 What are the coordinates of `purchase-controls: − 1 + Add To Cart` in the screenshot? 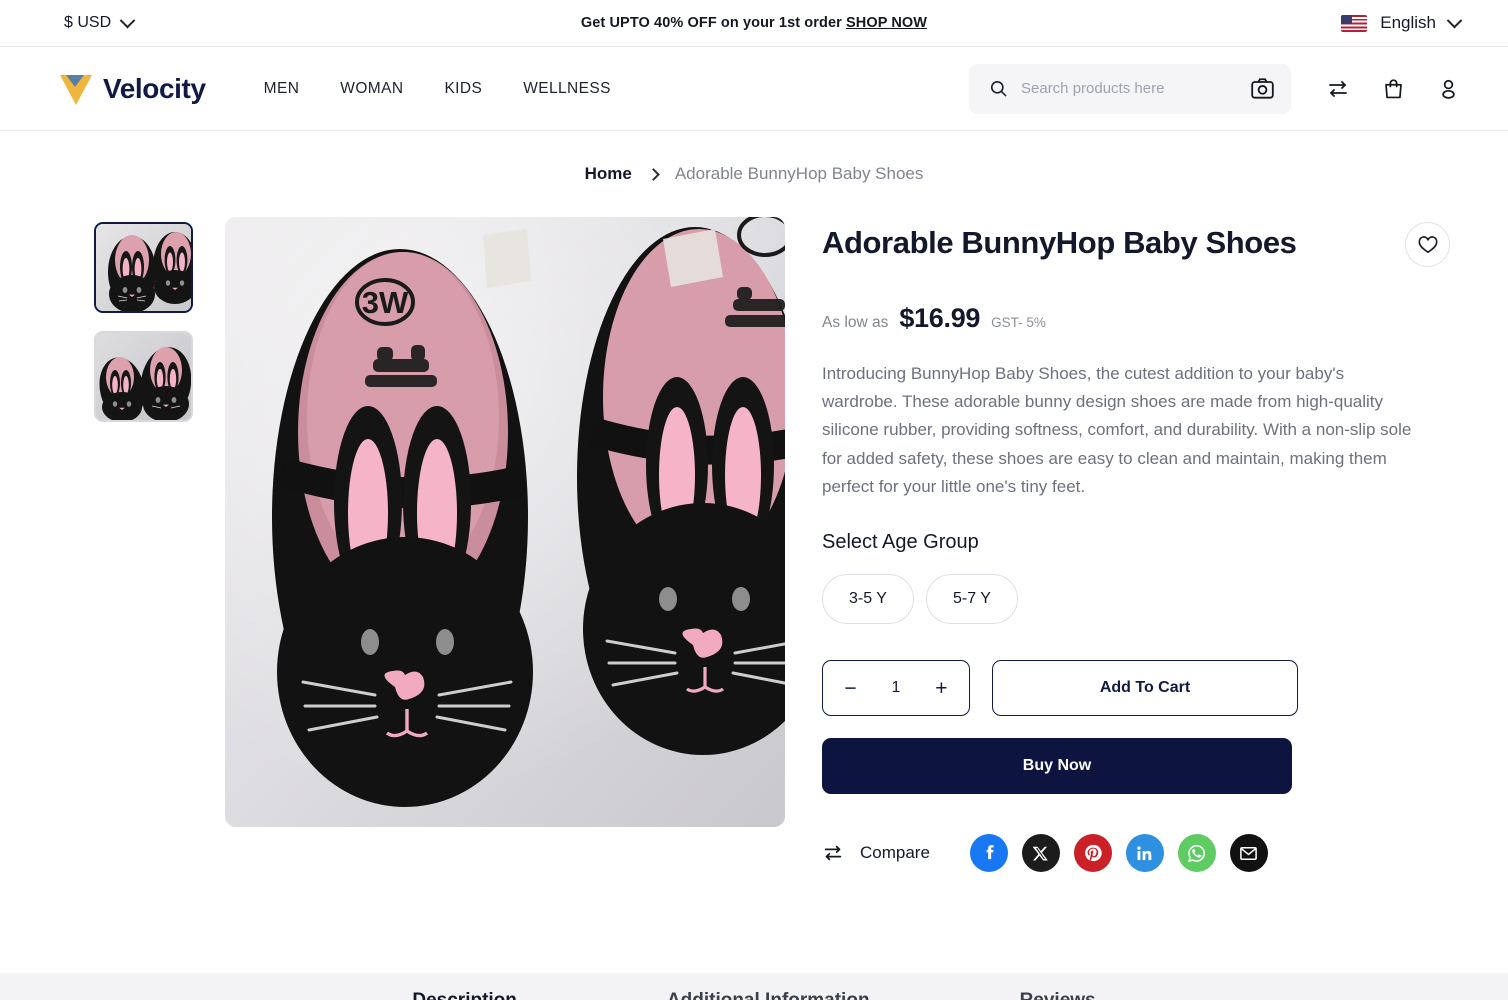 It's located at (1136, 688).